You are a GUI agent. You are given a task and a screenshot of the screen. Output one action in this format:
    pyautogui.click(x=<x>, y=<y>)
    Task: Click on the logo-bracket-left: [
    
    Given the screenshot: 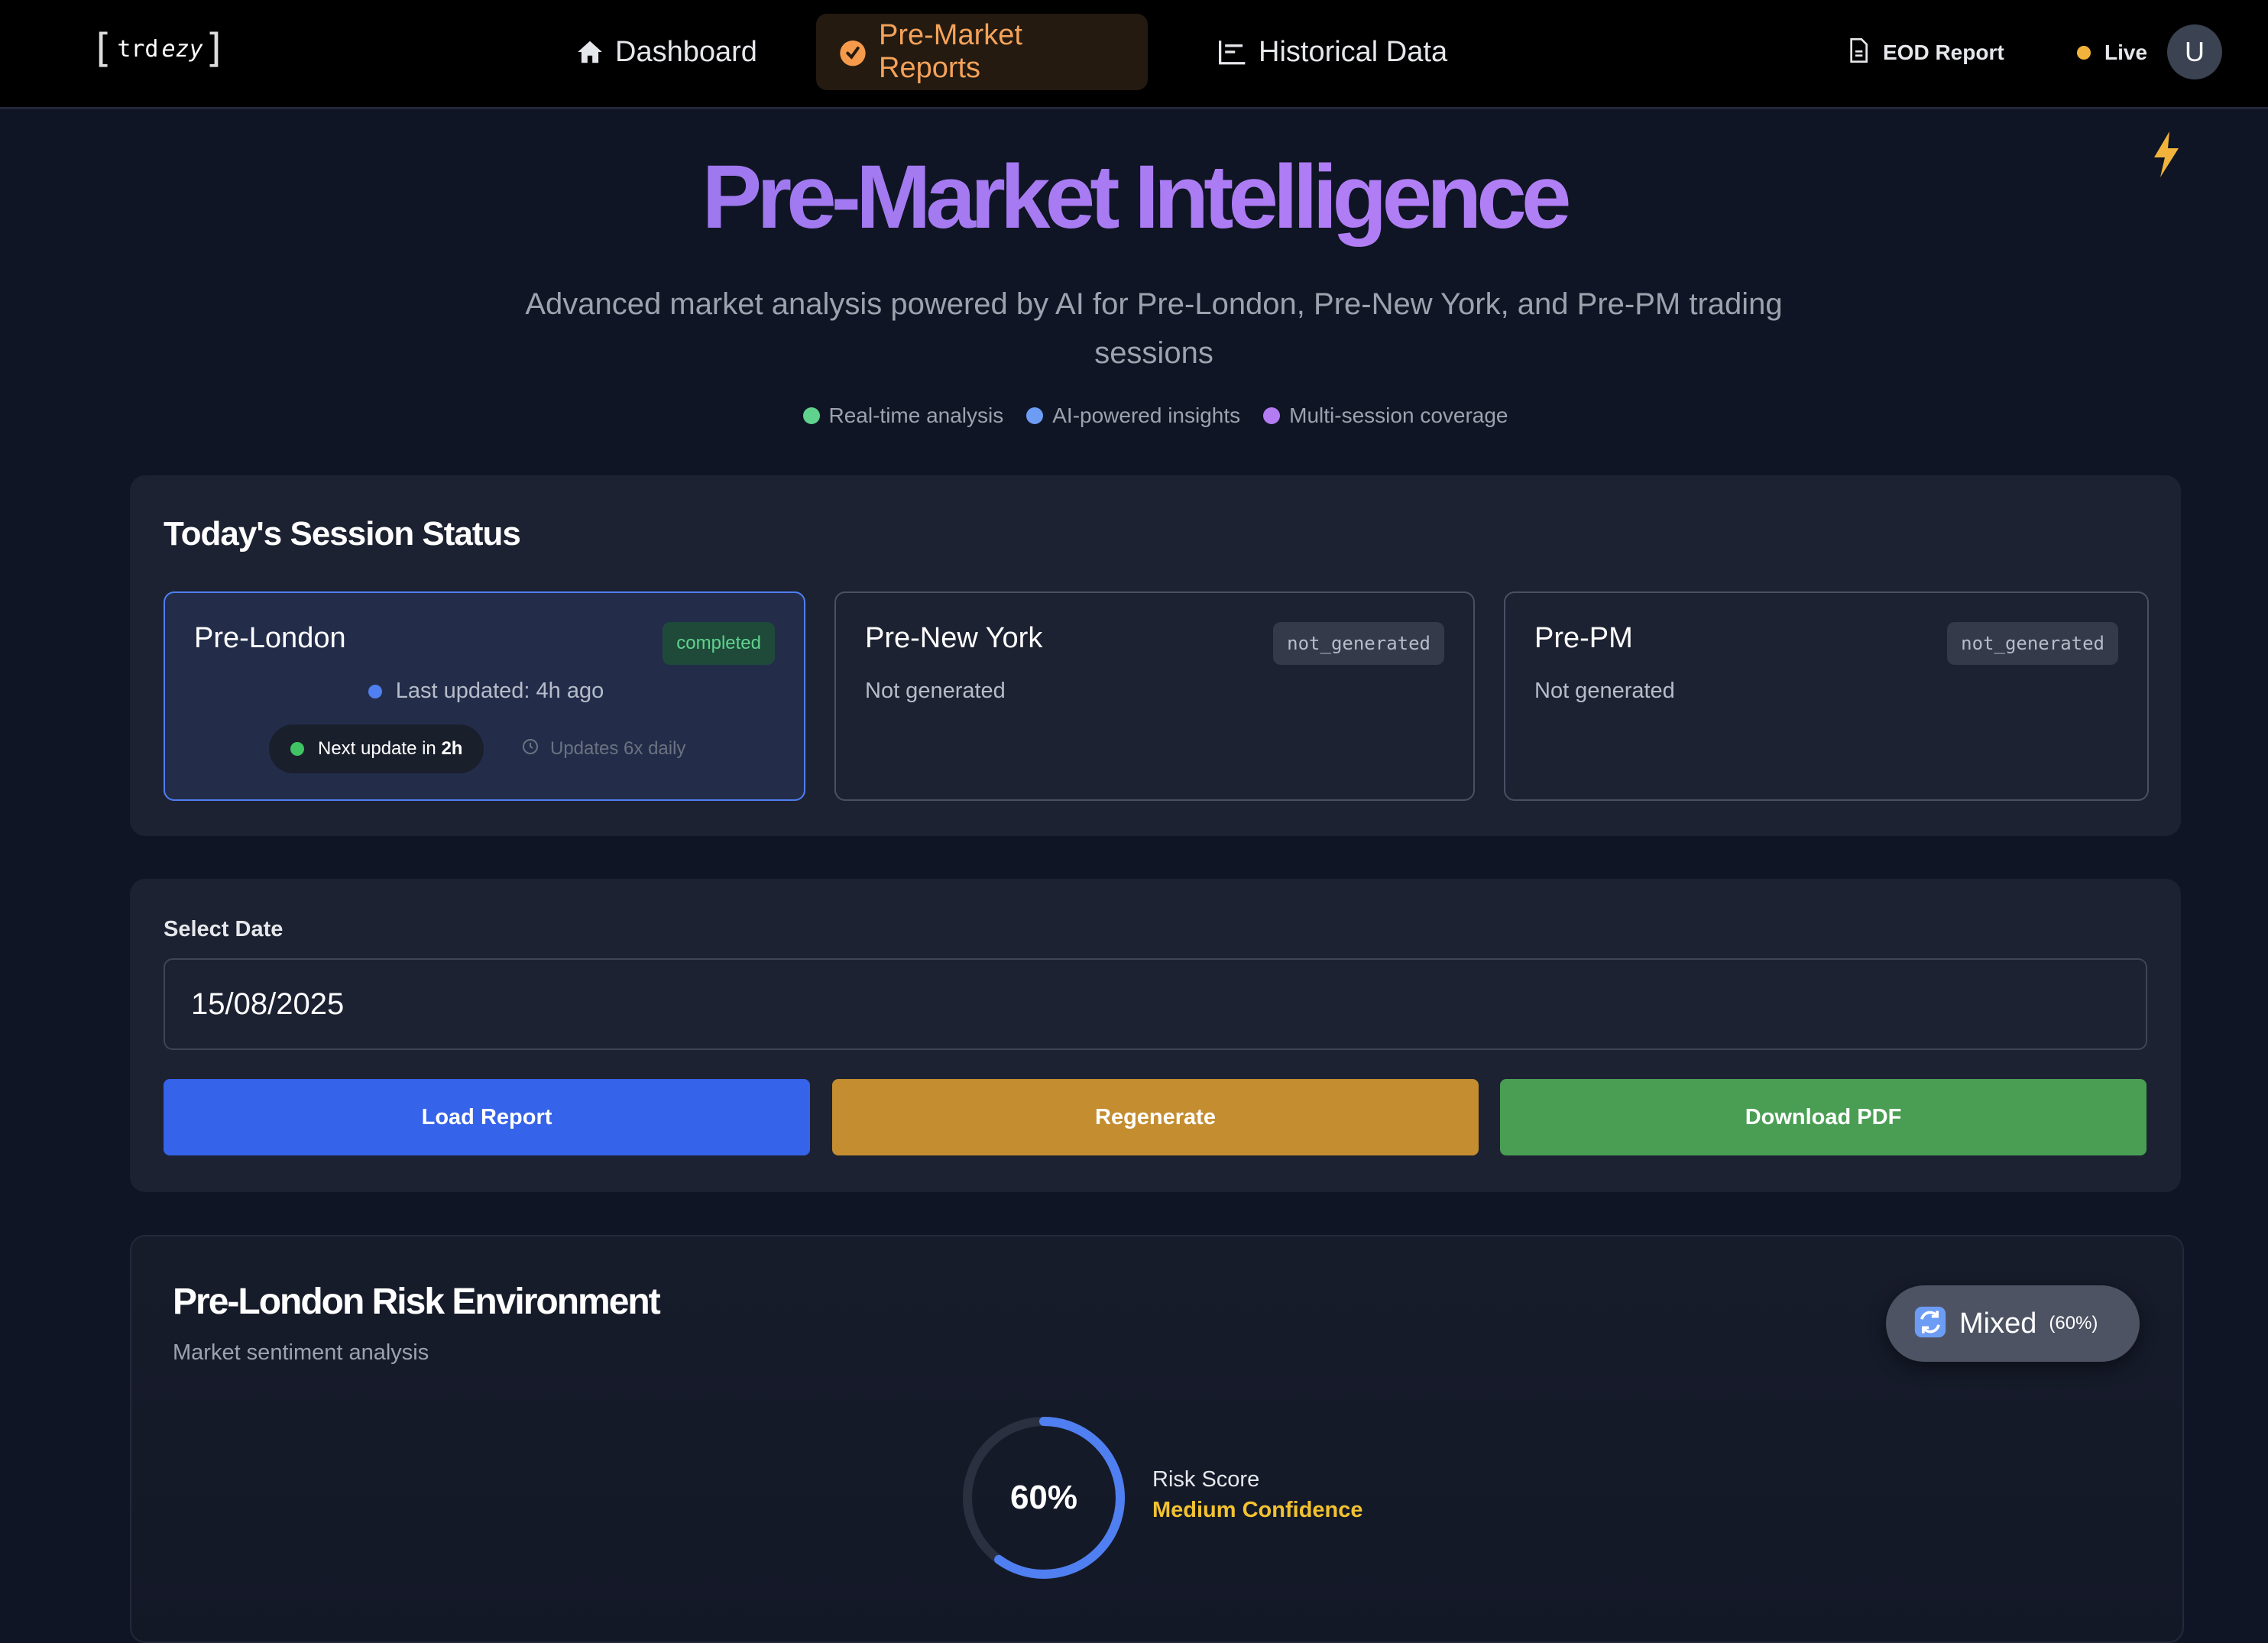 What is the action you would take?
    pyautogui.click(x=102, y=49)
    